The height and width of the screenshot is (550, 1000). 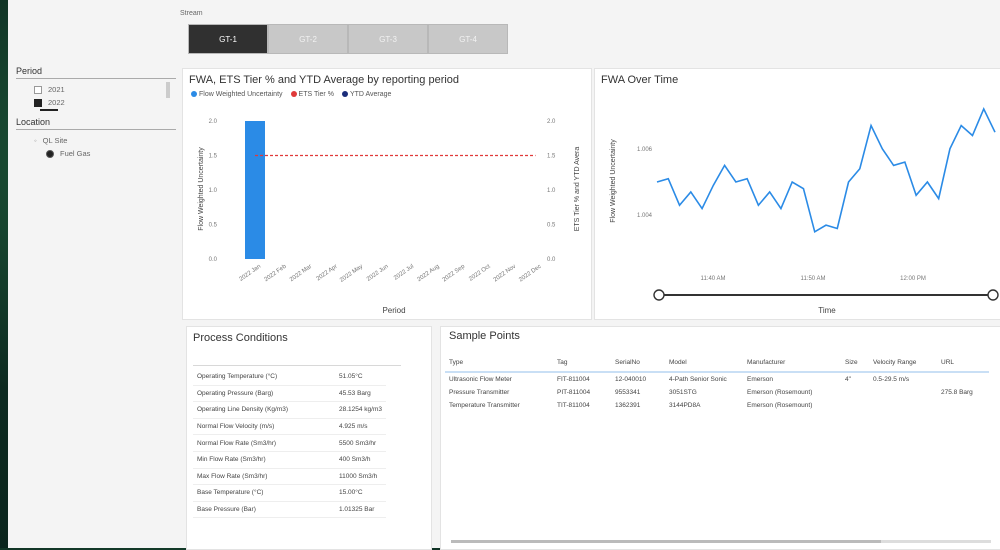 What do you see at coordinates (255, 190) in the screenshot?
I see `fwa-bar` at bounding box center [255, 190].